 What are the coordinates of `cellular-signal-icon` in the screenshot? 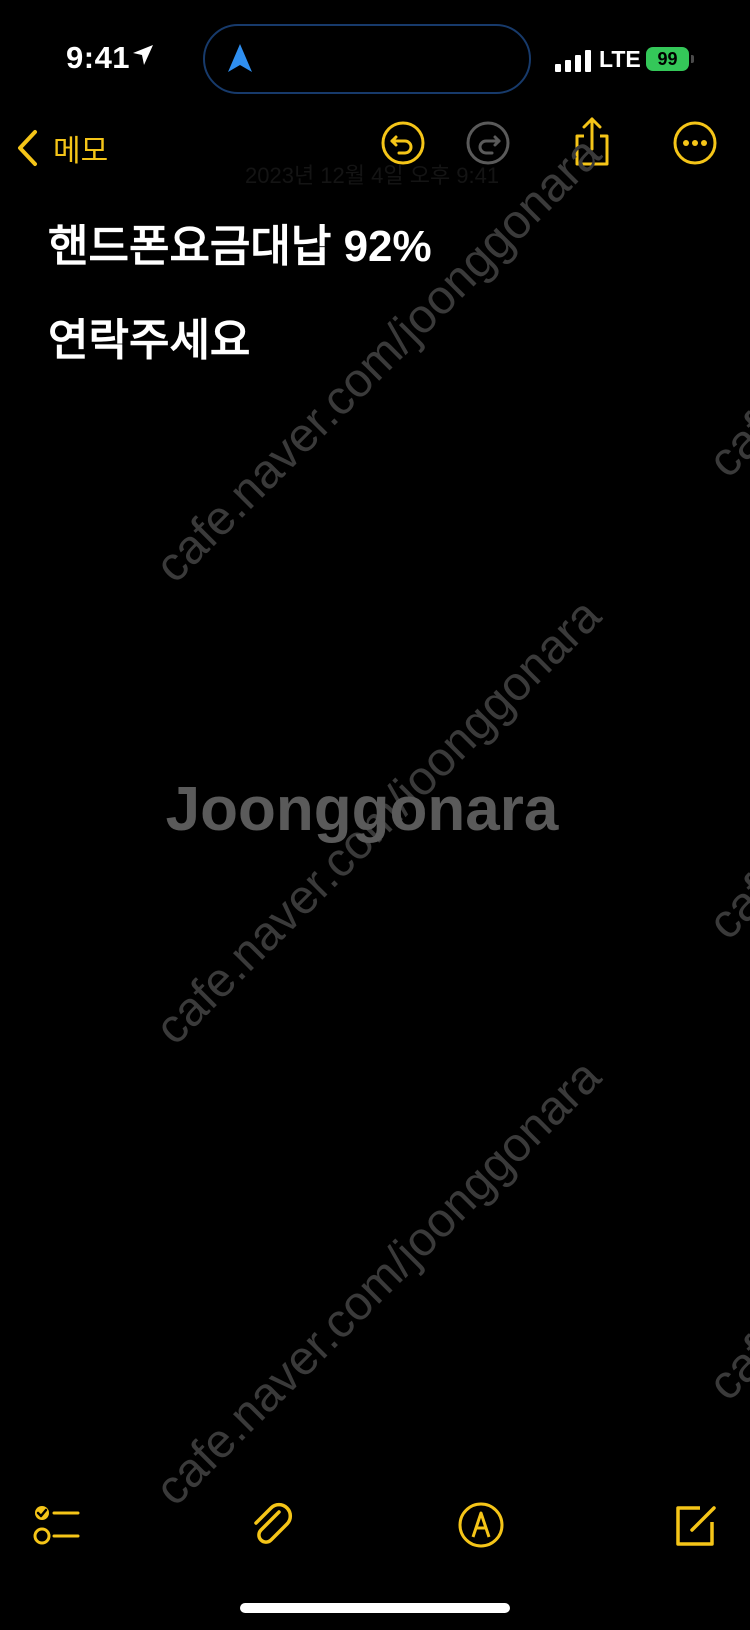 It's located at (573, 61).